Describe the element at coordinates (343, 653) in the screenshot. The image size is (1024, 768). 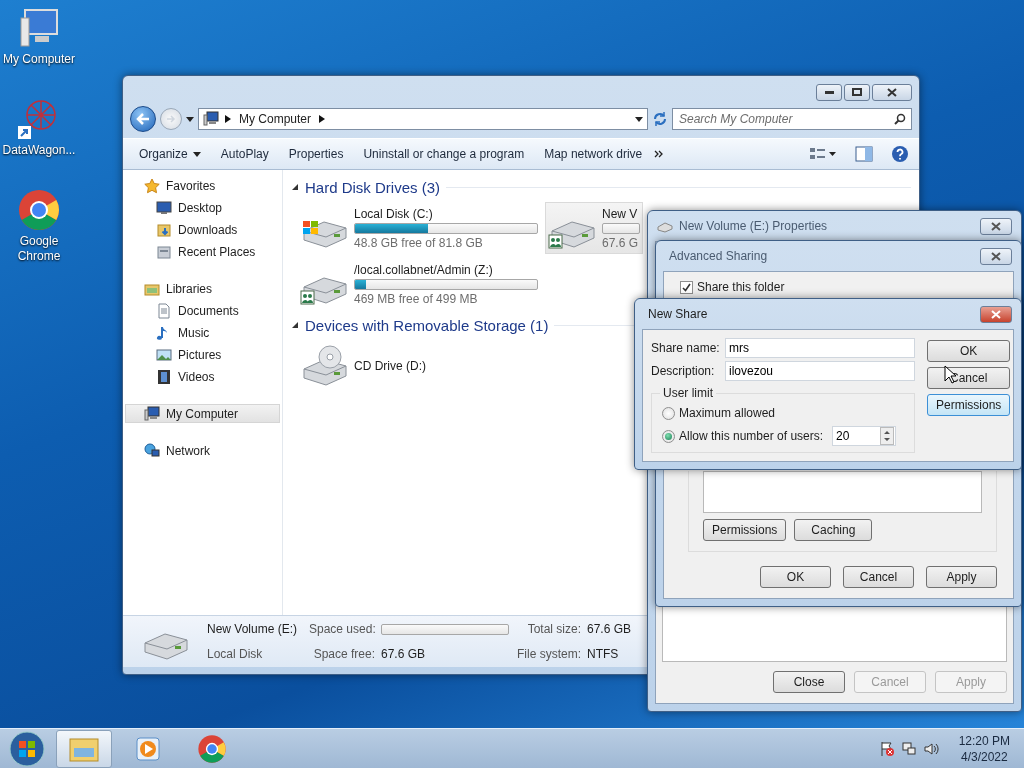
I see `field-label: Space free:` at that location.